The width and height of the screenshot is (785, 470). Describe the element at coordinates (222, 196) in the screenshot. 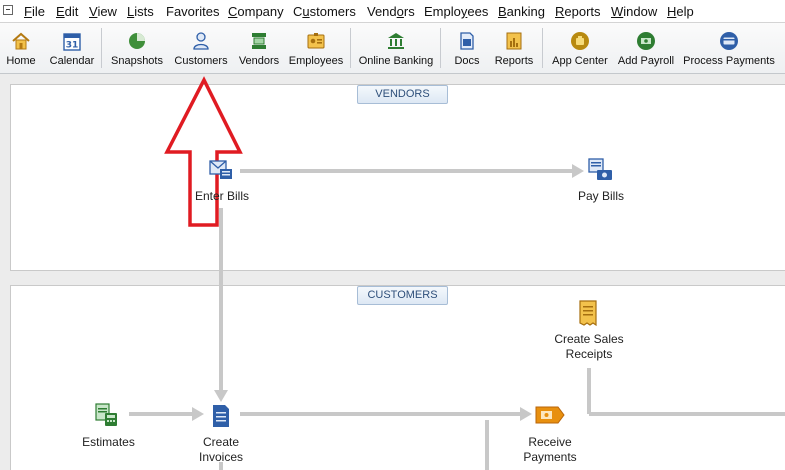

I see `enter-bills-label: Enter Bills` at that location.